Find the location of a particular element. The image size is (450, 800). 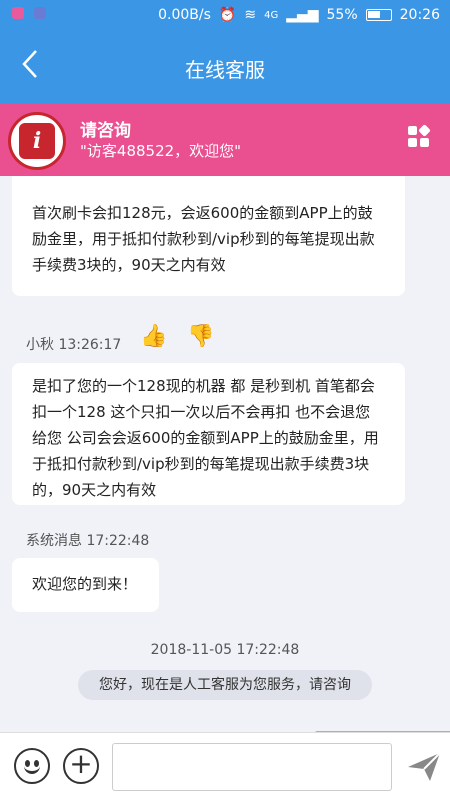

input-bar: + is located at coordinates (225, 766).